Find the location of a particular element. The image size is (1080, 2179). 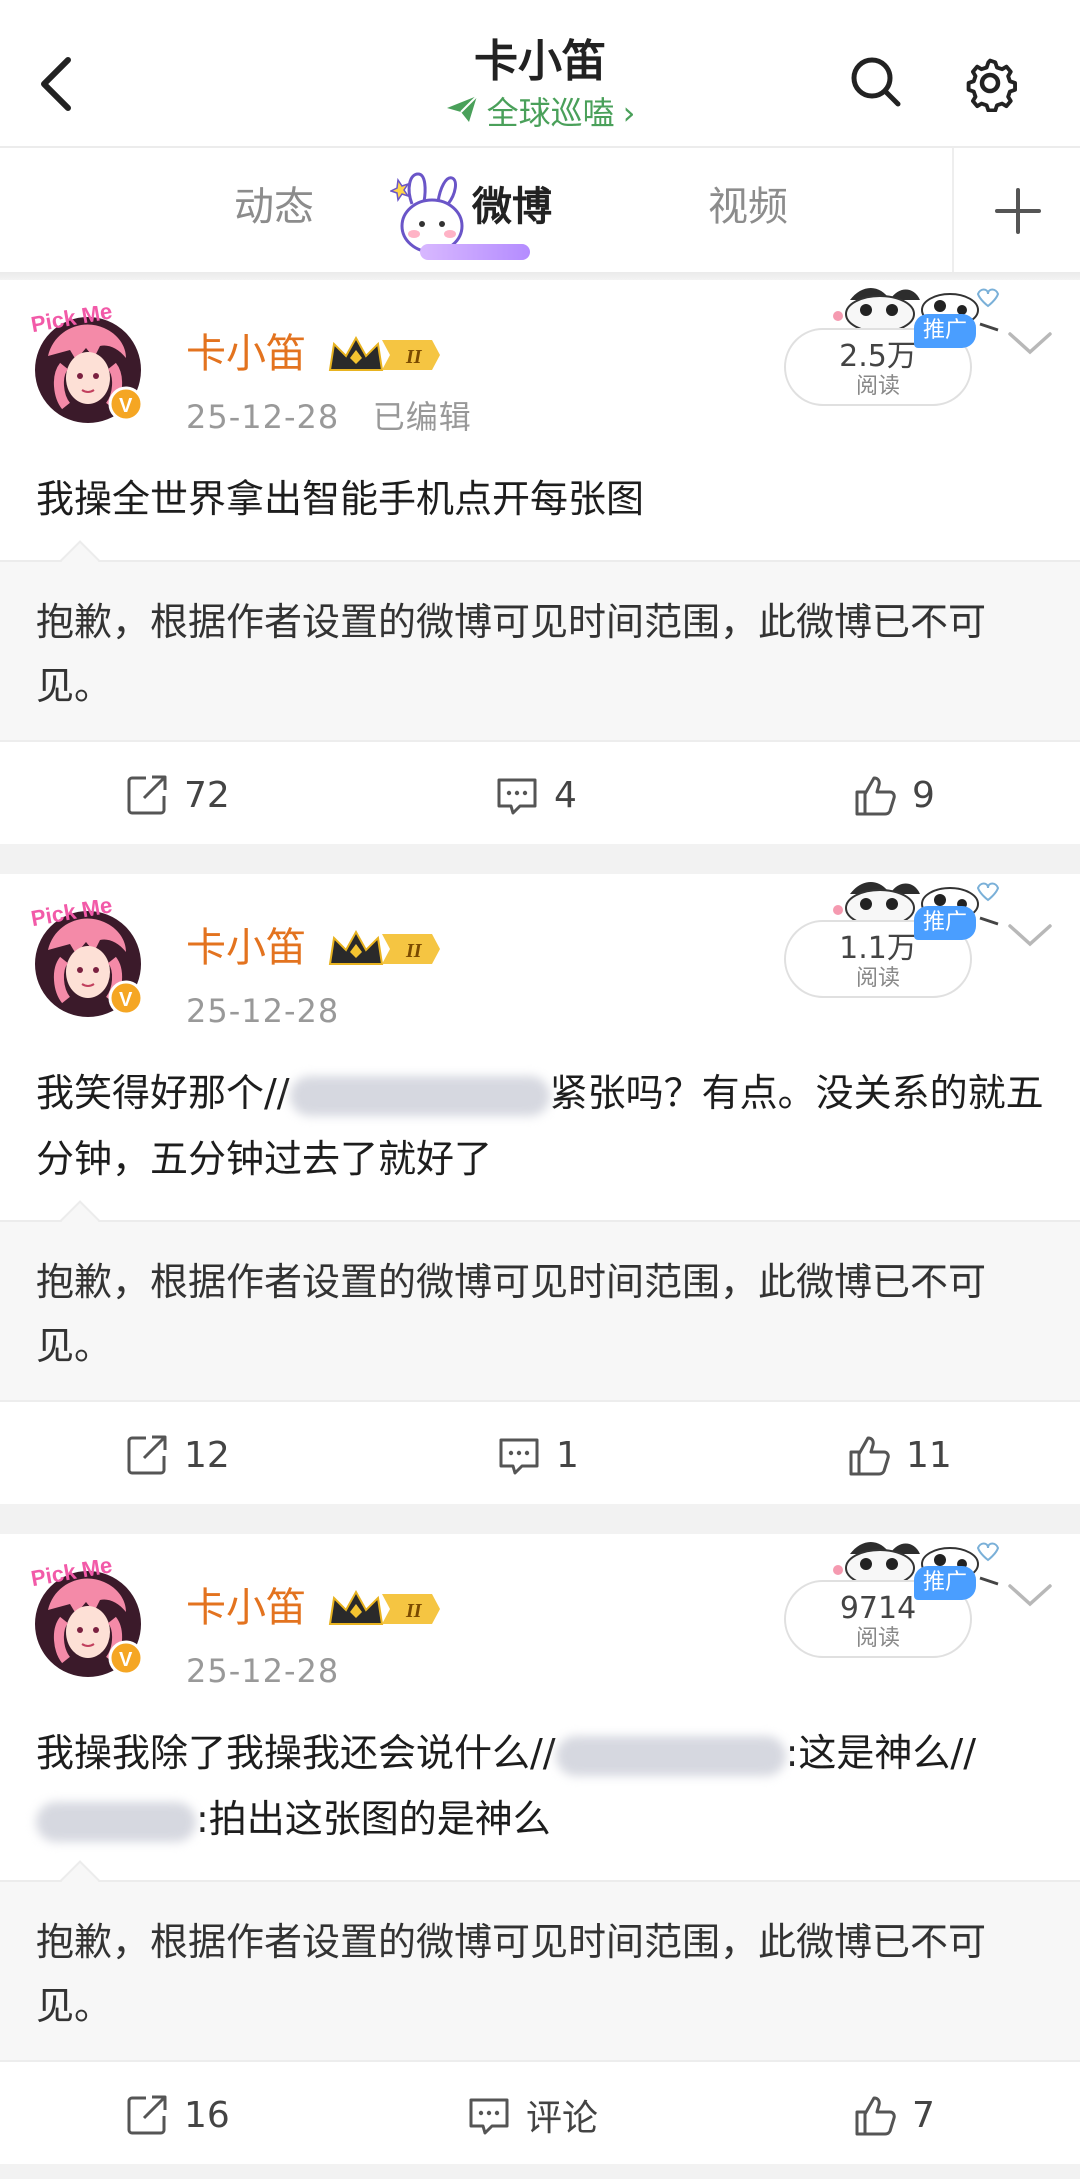

comment-button: 评论 is located at coordinates (532, 2115).